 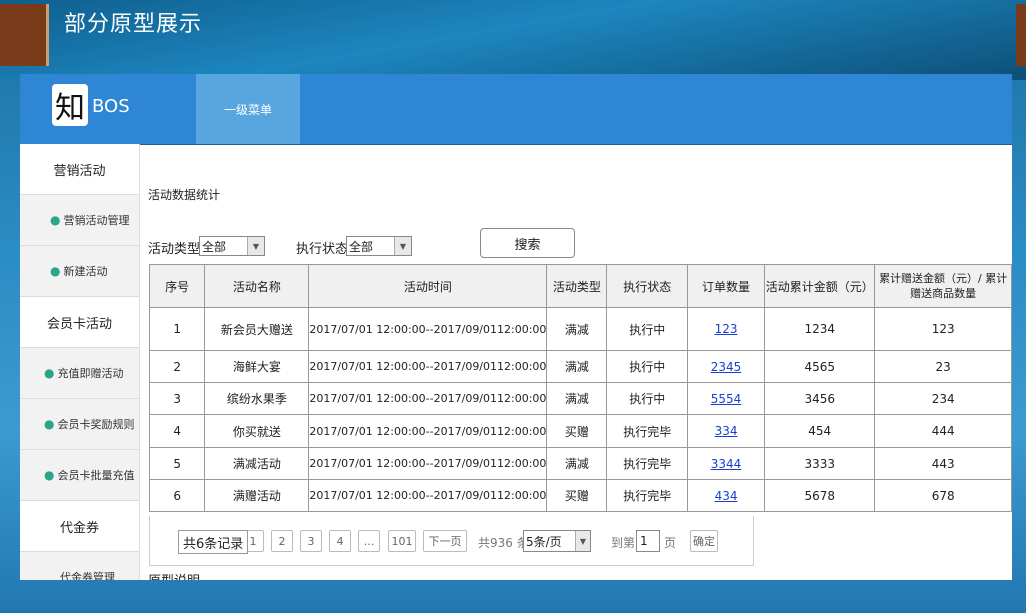 I want to click on order-count-link: 5554, so click(x=726, y=399).